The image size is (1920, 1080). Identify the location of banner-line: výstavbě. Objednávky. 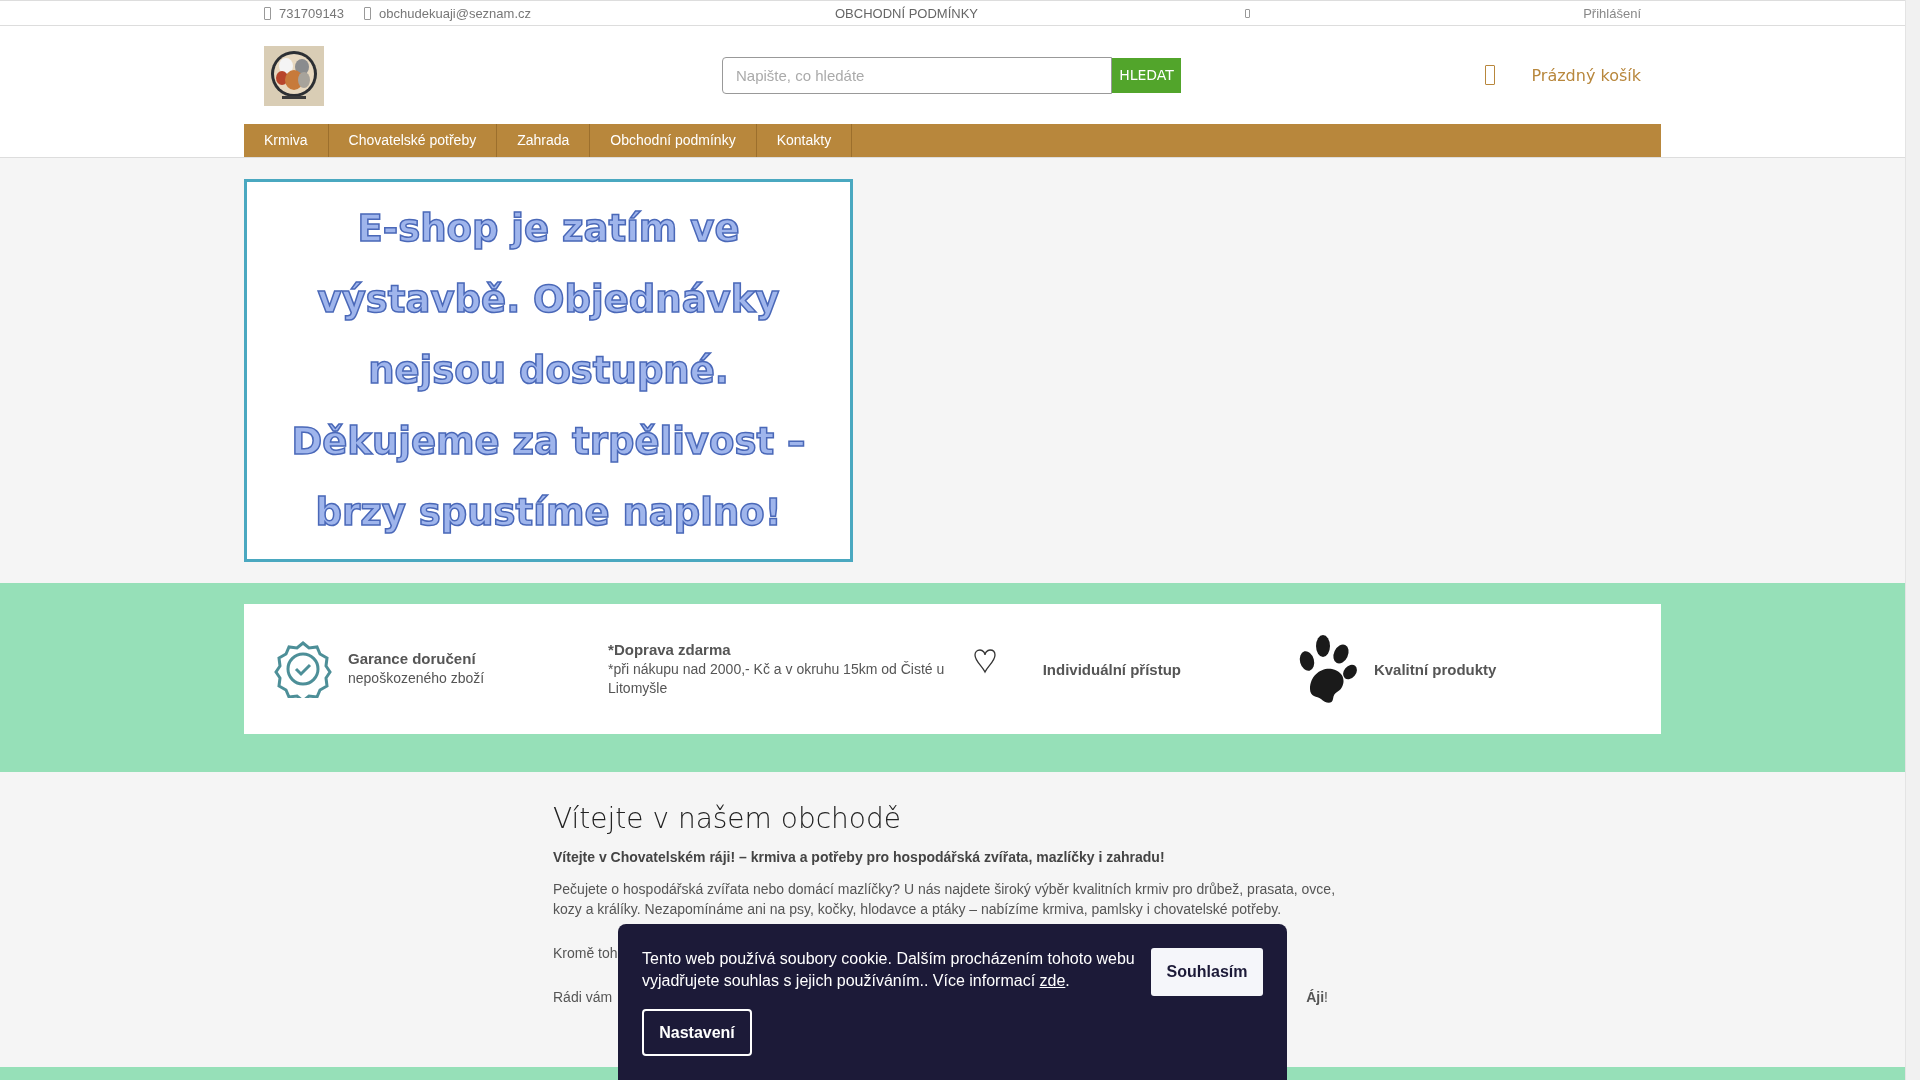
(548, 300).